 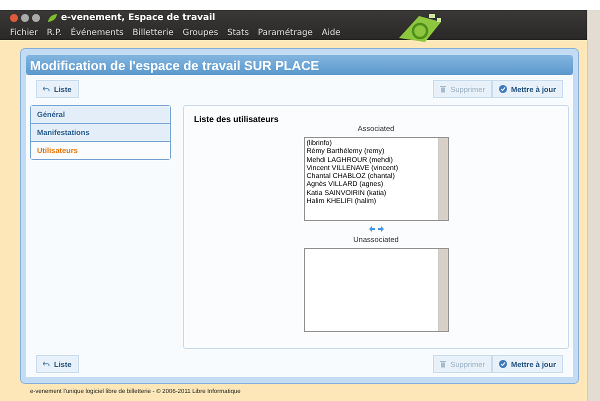 What do you see at coordinates (381, 229) in the screenshot?
I see `right-arrow-icon` at bounding box center [381, 229].